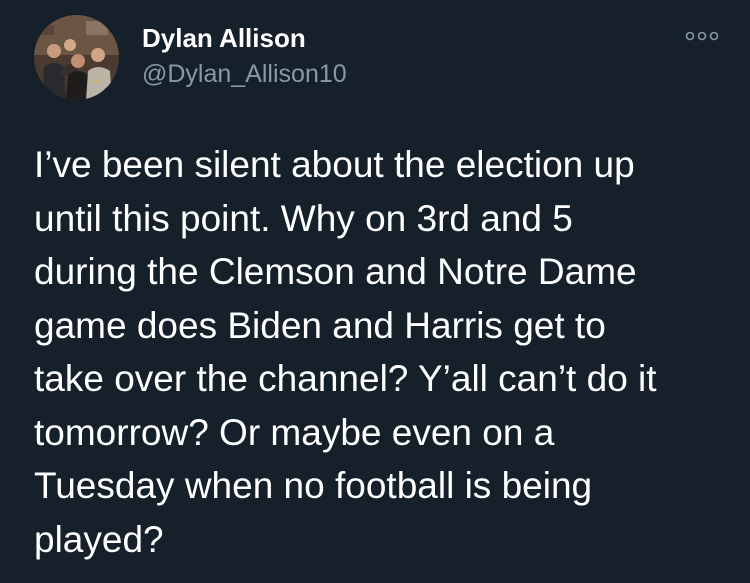 Image resolution: width=750 pixels, height=583 pixels. I want to click on author-handle: @Dylan_Allison10, so click(244, 74).